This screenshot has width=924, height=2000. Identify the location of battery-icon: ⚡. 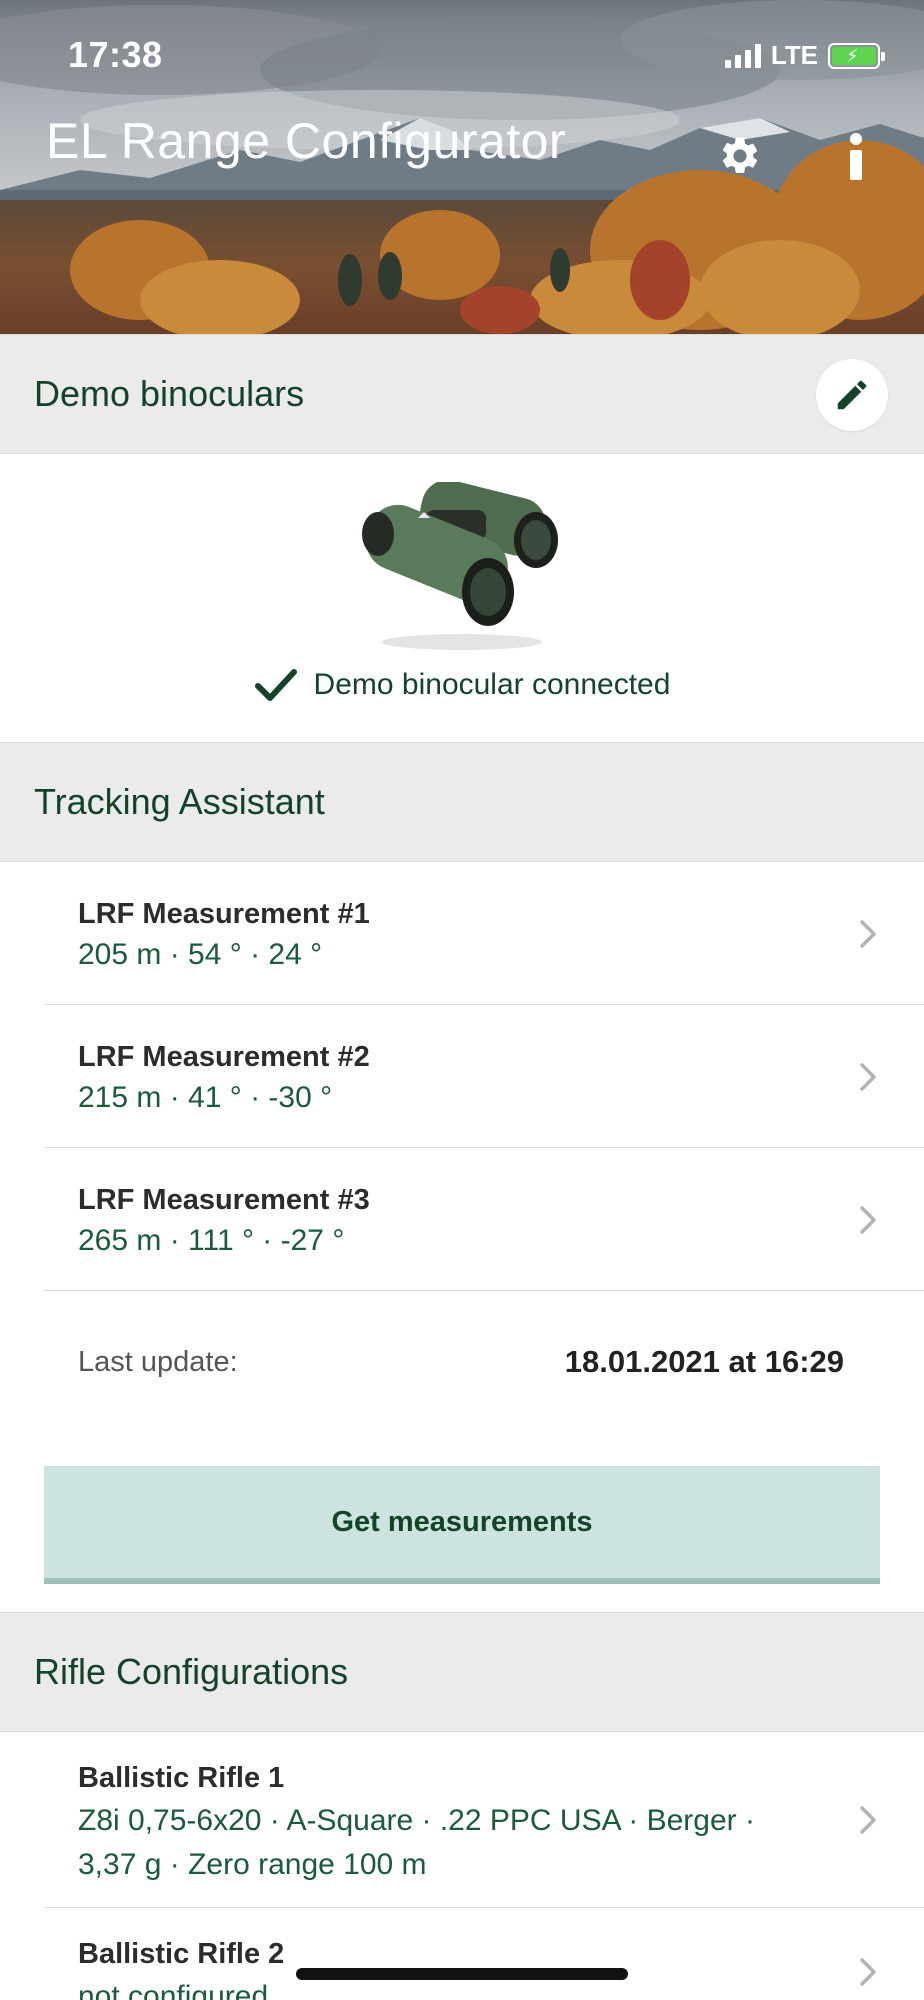
(856, 55).